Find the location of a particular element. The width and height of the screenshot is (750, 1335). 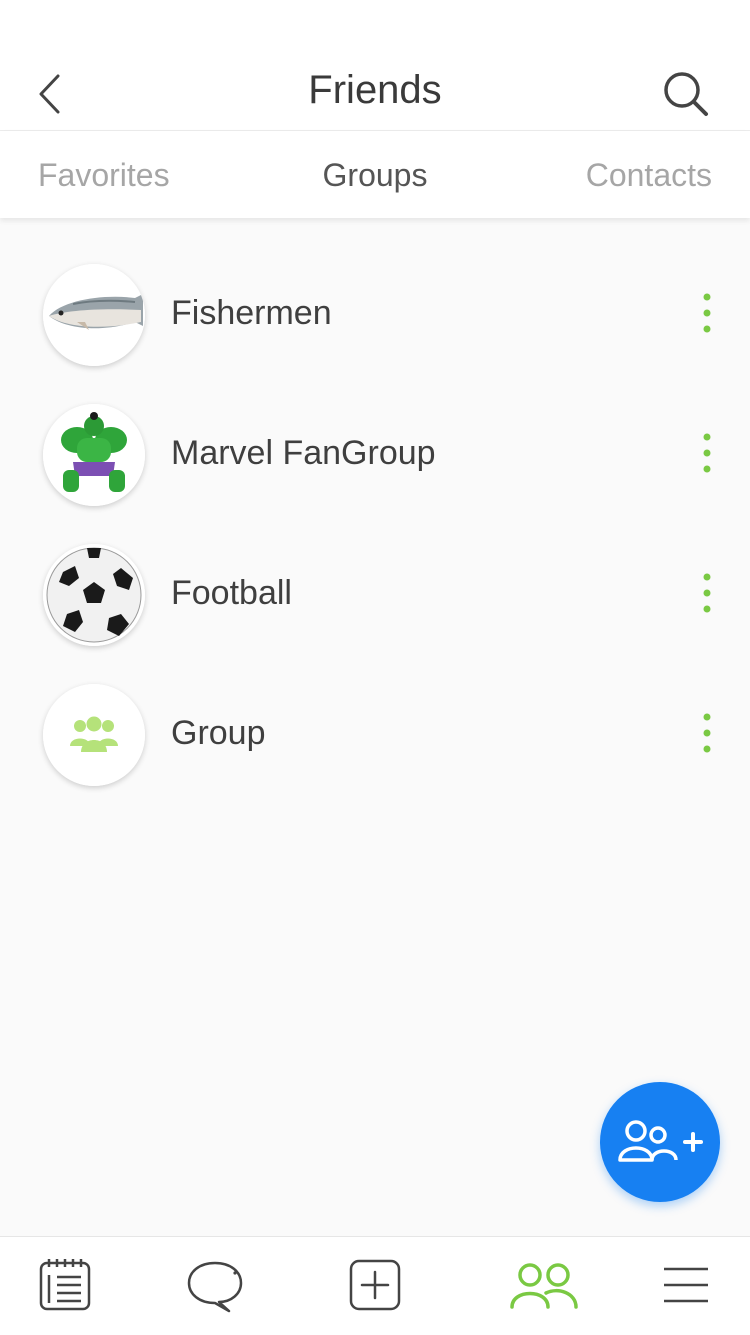

group-name: Fishermen is located at coordinates (251, 313).